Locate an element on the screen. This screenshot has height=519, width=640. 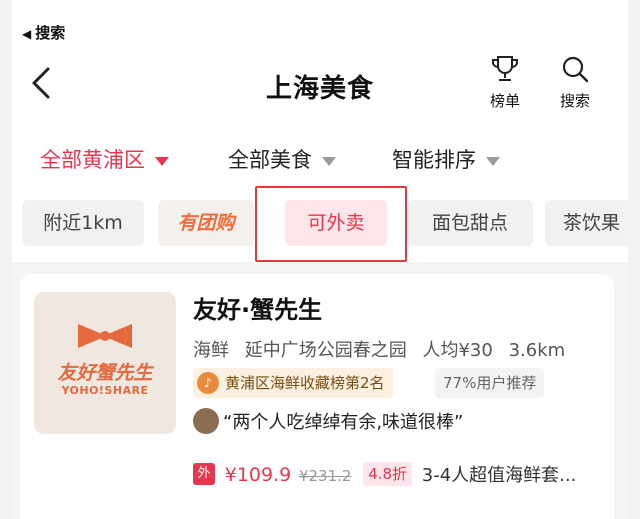
filter-district-label: 全部黄浦区 is located at coordinates (92, 160).